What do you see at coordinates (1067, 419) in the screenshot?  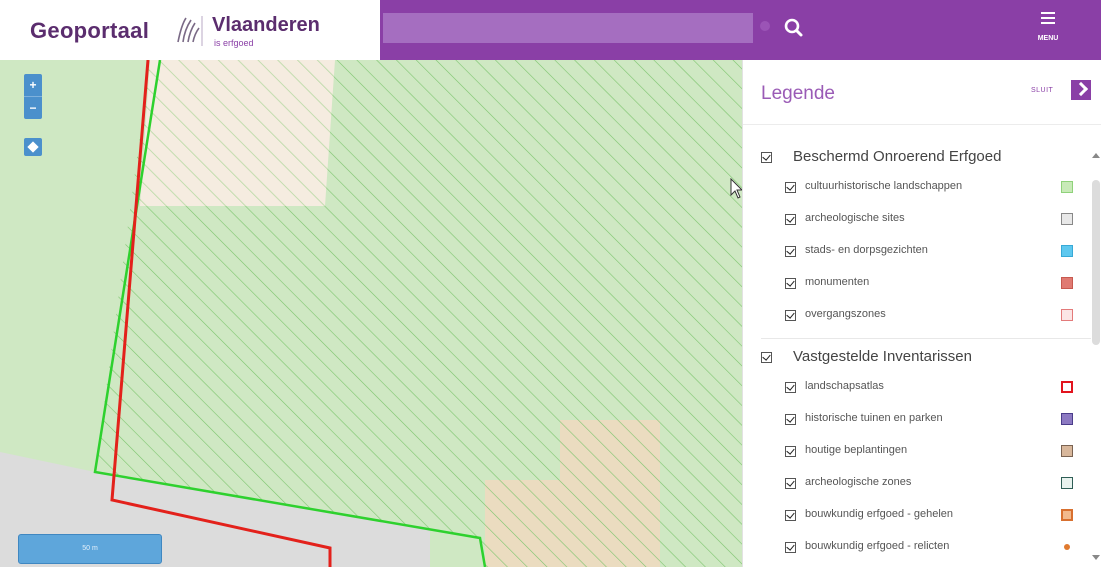 I see `purple-hatch-swatch` at bounding box center [1067, 419].